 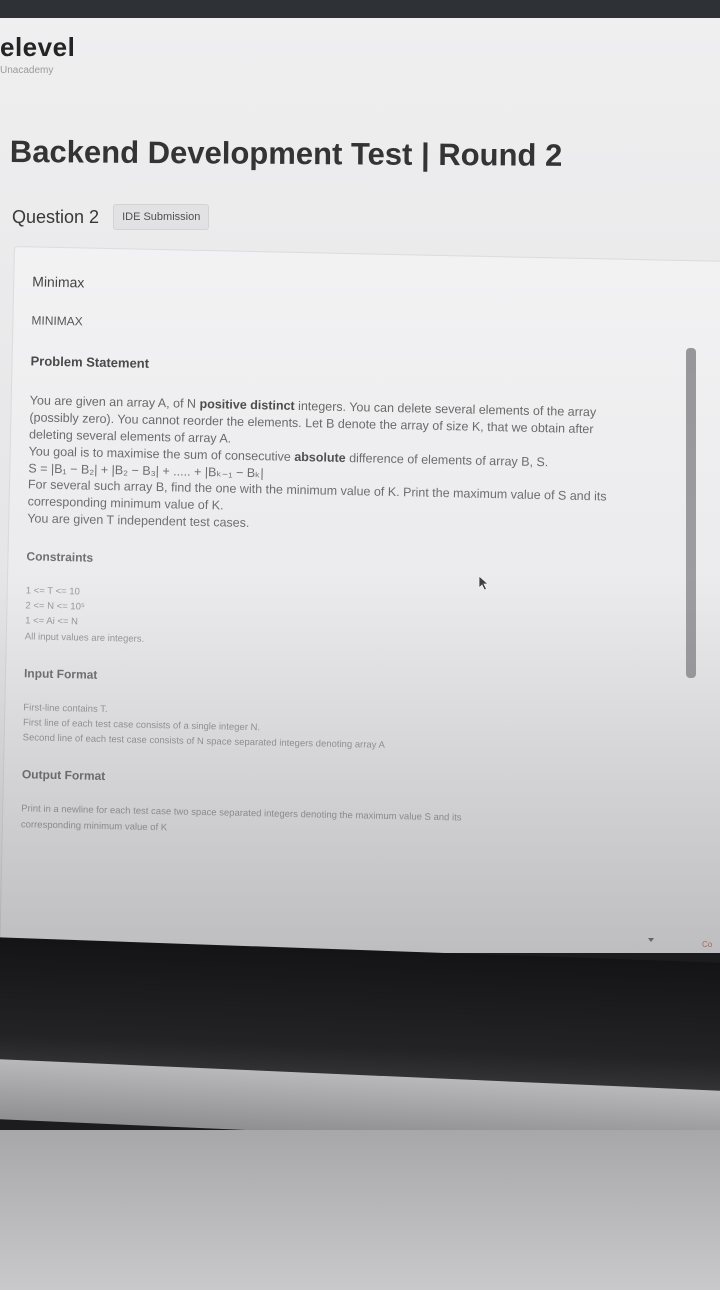 What do you see at coordinates (60, 674) in the screenshot?
I see `input-format-heading: Input Format` at bounding box center [60, 674].